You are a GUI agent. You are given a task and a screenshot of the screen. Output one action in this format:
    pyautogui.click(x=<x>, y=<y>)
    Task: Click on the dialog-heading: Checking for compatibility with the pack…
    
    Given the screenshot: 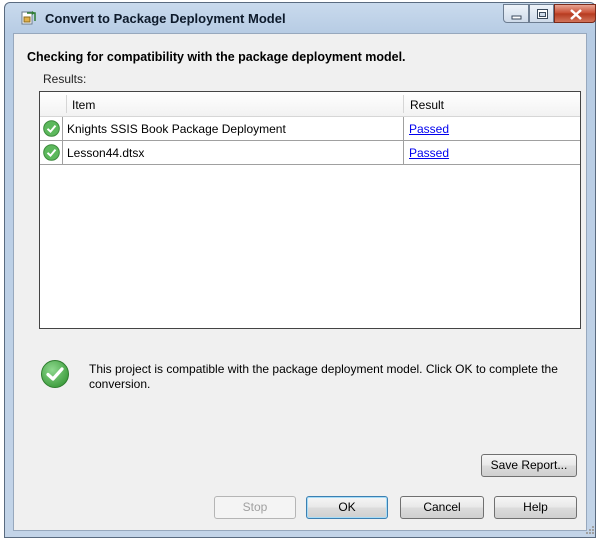 What is the action you would take?
    pyautogui.click(x=216, y=57)
    